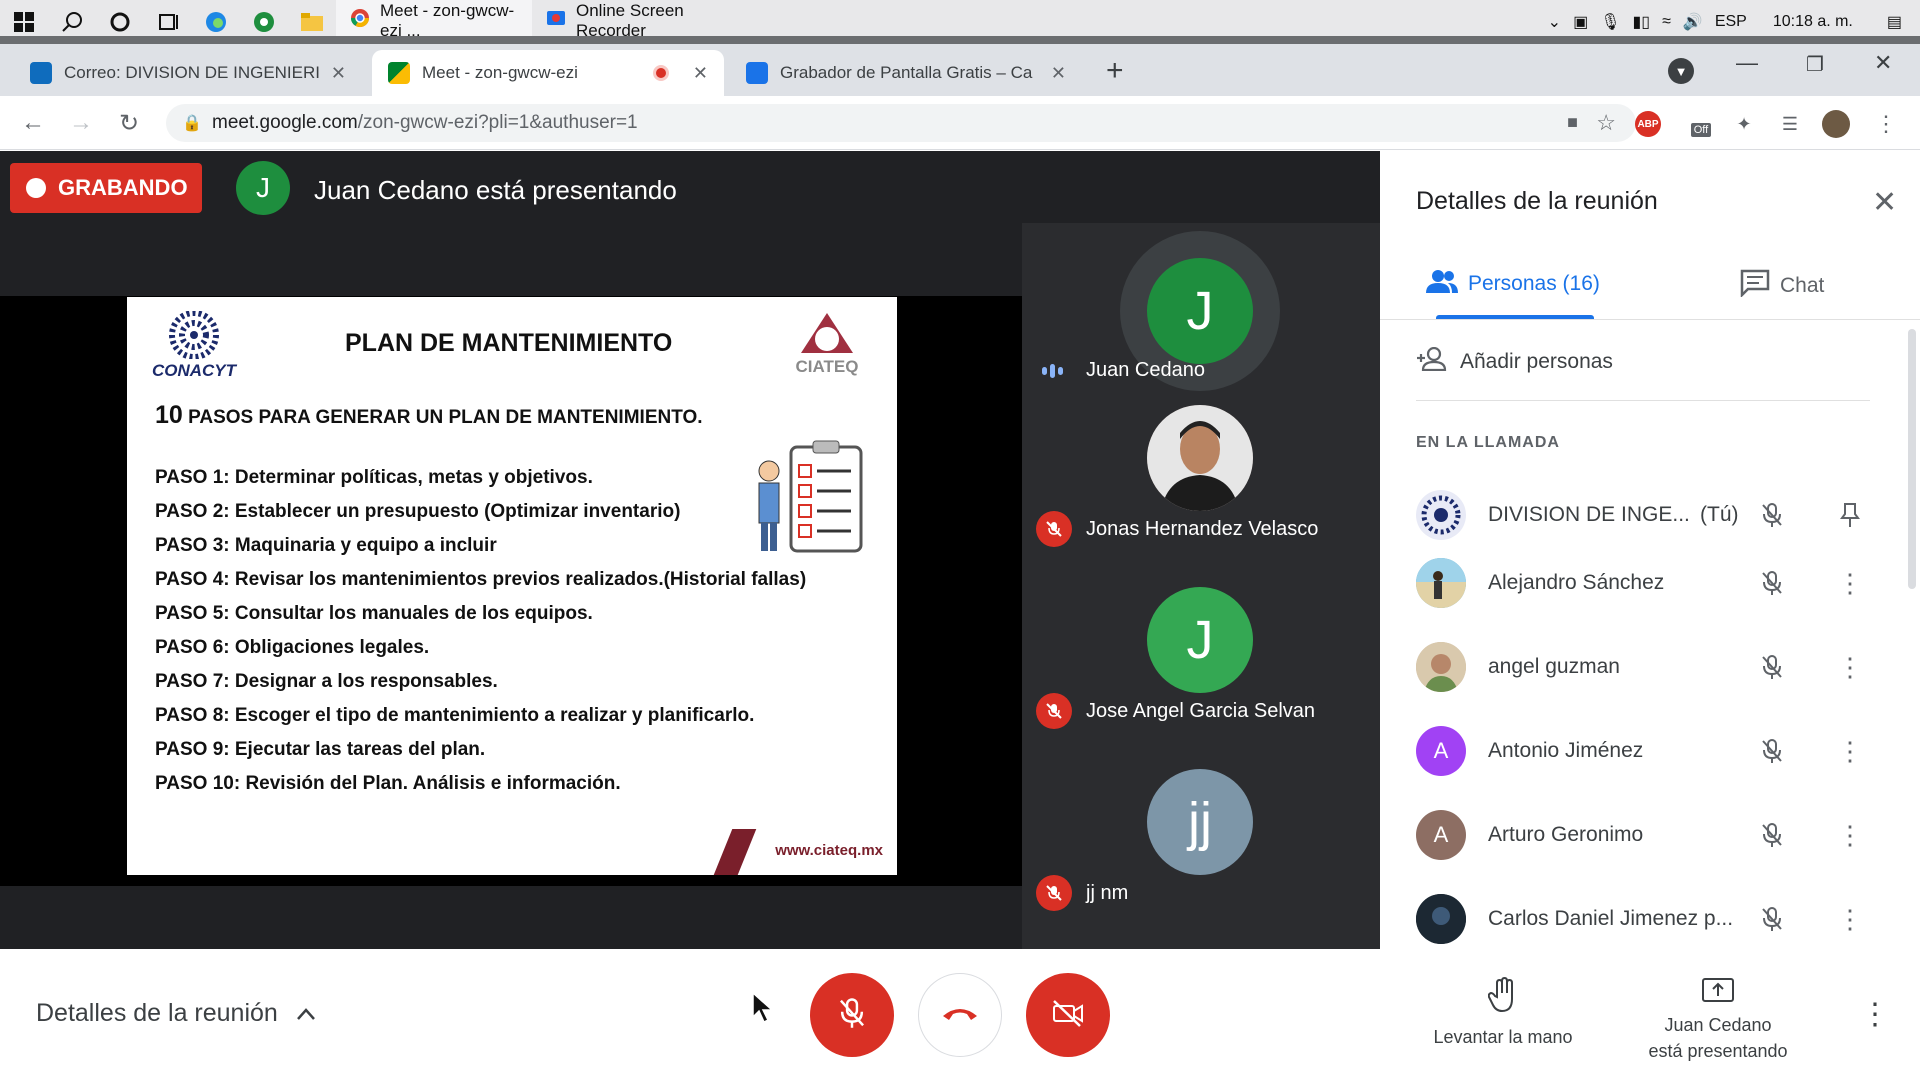  What do you see at coordinates (1580, 22) in the screenshot?
I see `camera-tray-icon: ▣` at bounding box center [1580, 22].